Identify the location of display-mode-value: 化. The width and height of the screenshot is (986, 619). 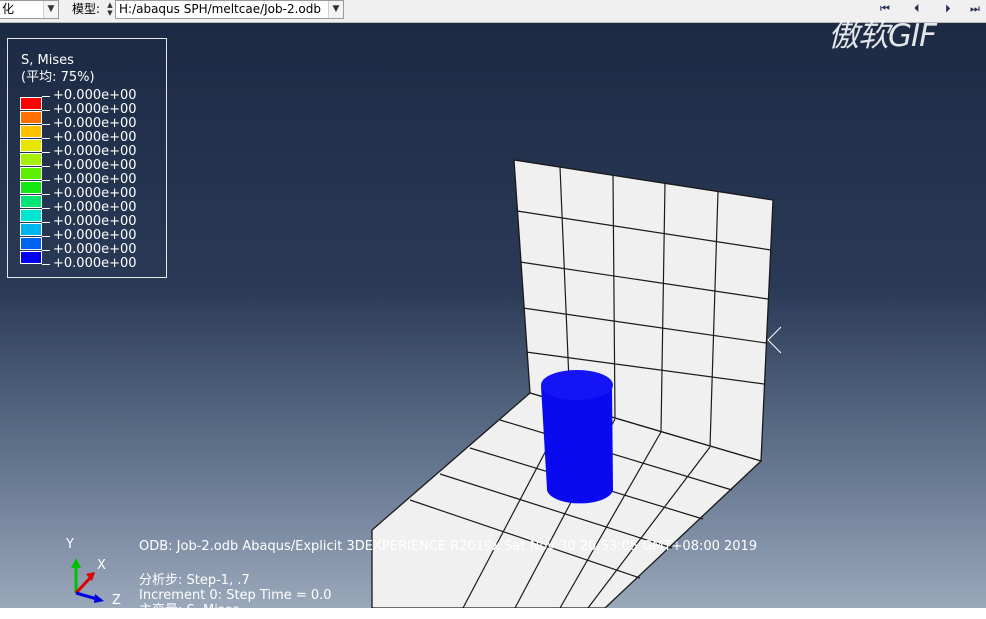
(8, 9).